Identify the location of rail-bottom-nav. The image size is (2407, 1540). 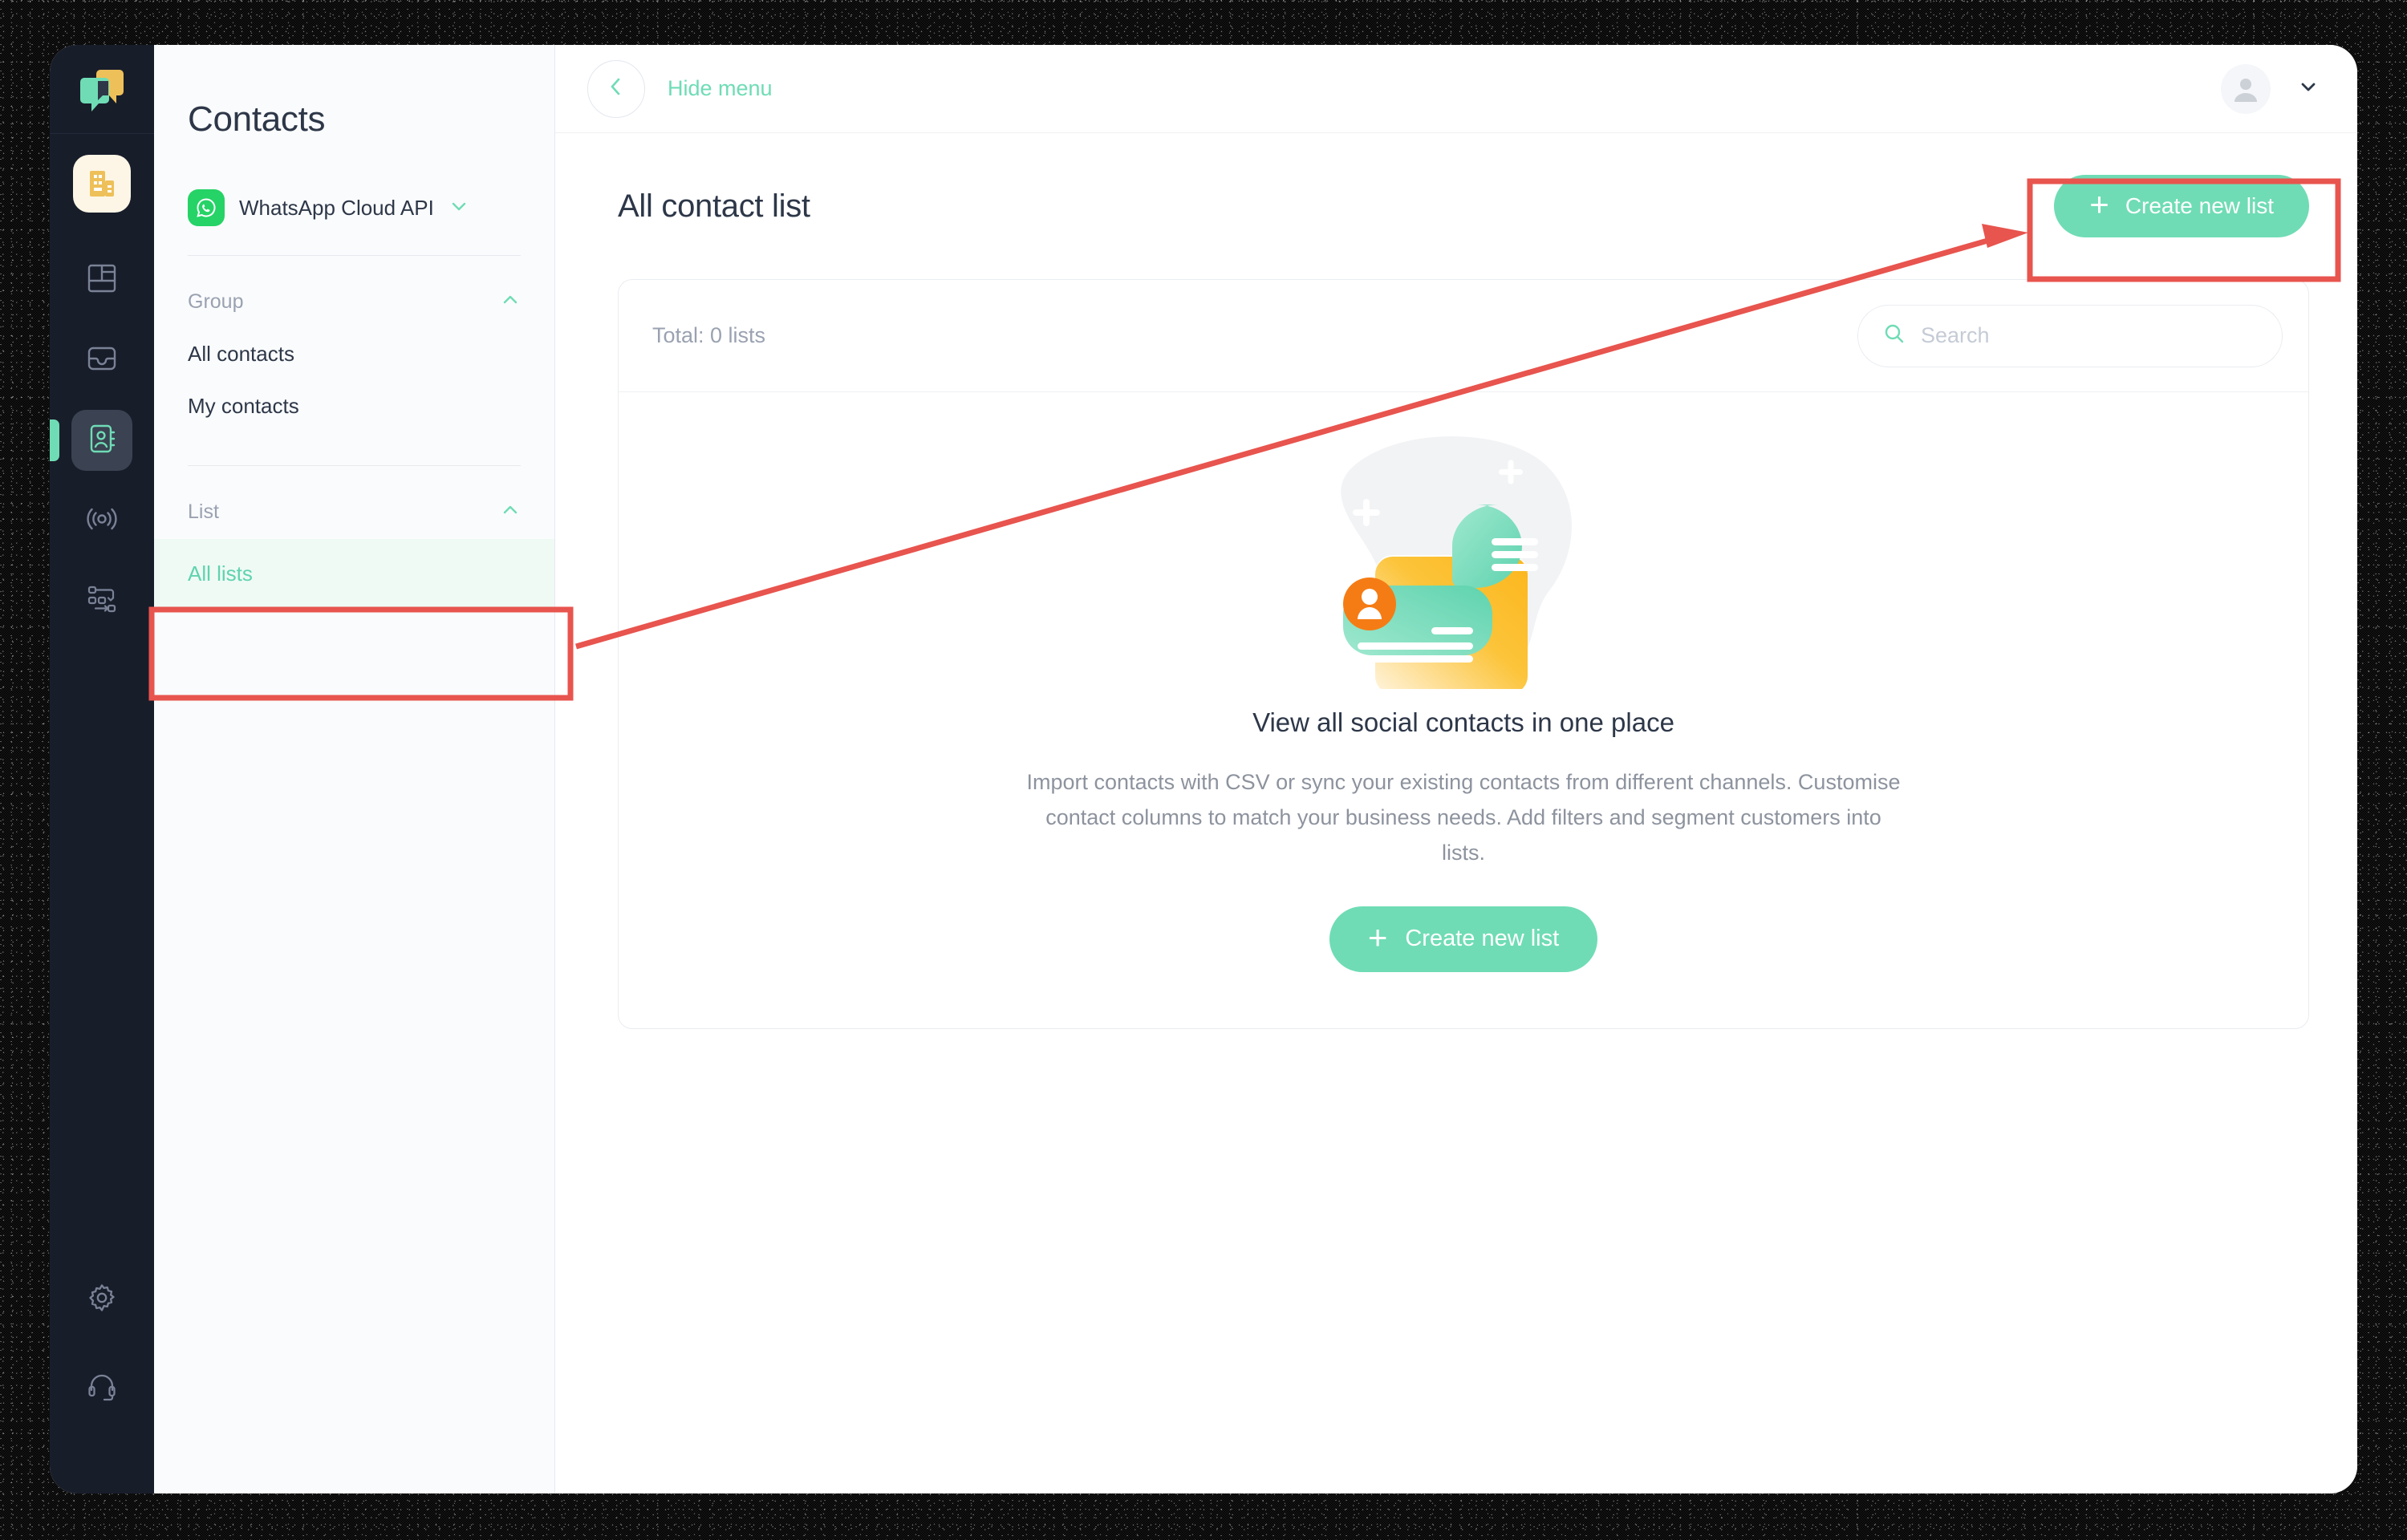
(102, 1381).